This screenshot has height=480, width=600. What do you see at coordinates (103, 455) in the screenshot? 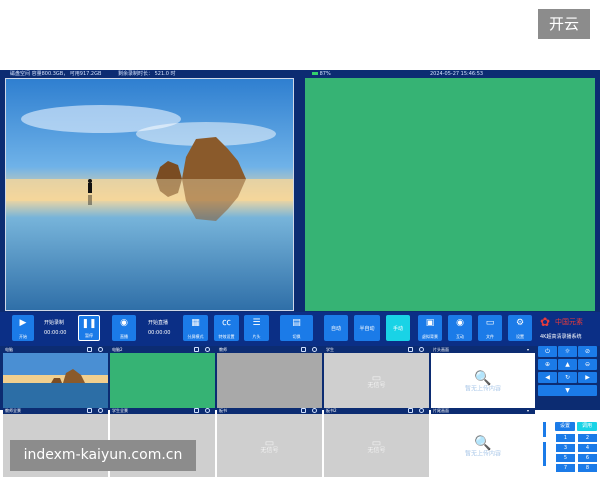
I see `bottom-watermark: indexm-kaiyun.com.cn` at bounding box center [103, 455].